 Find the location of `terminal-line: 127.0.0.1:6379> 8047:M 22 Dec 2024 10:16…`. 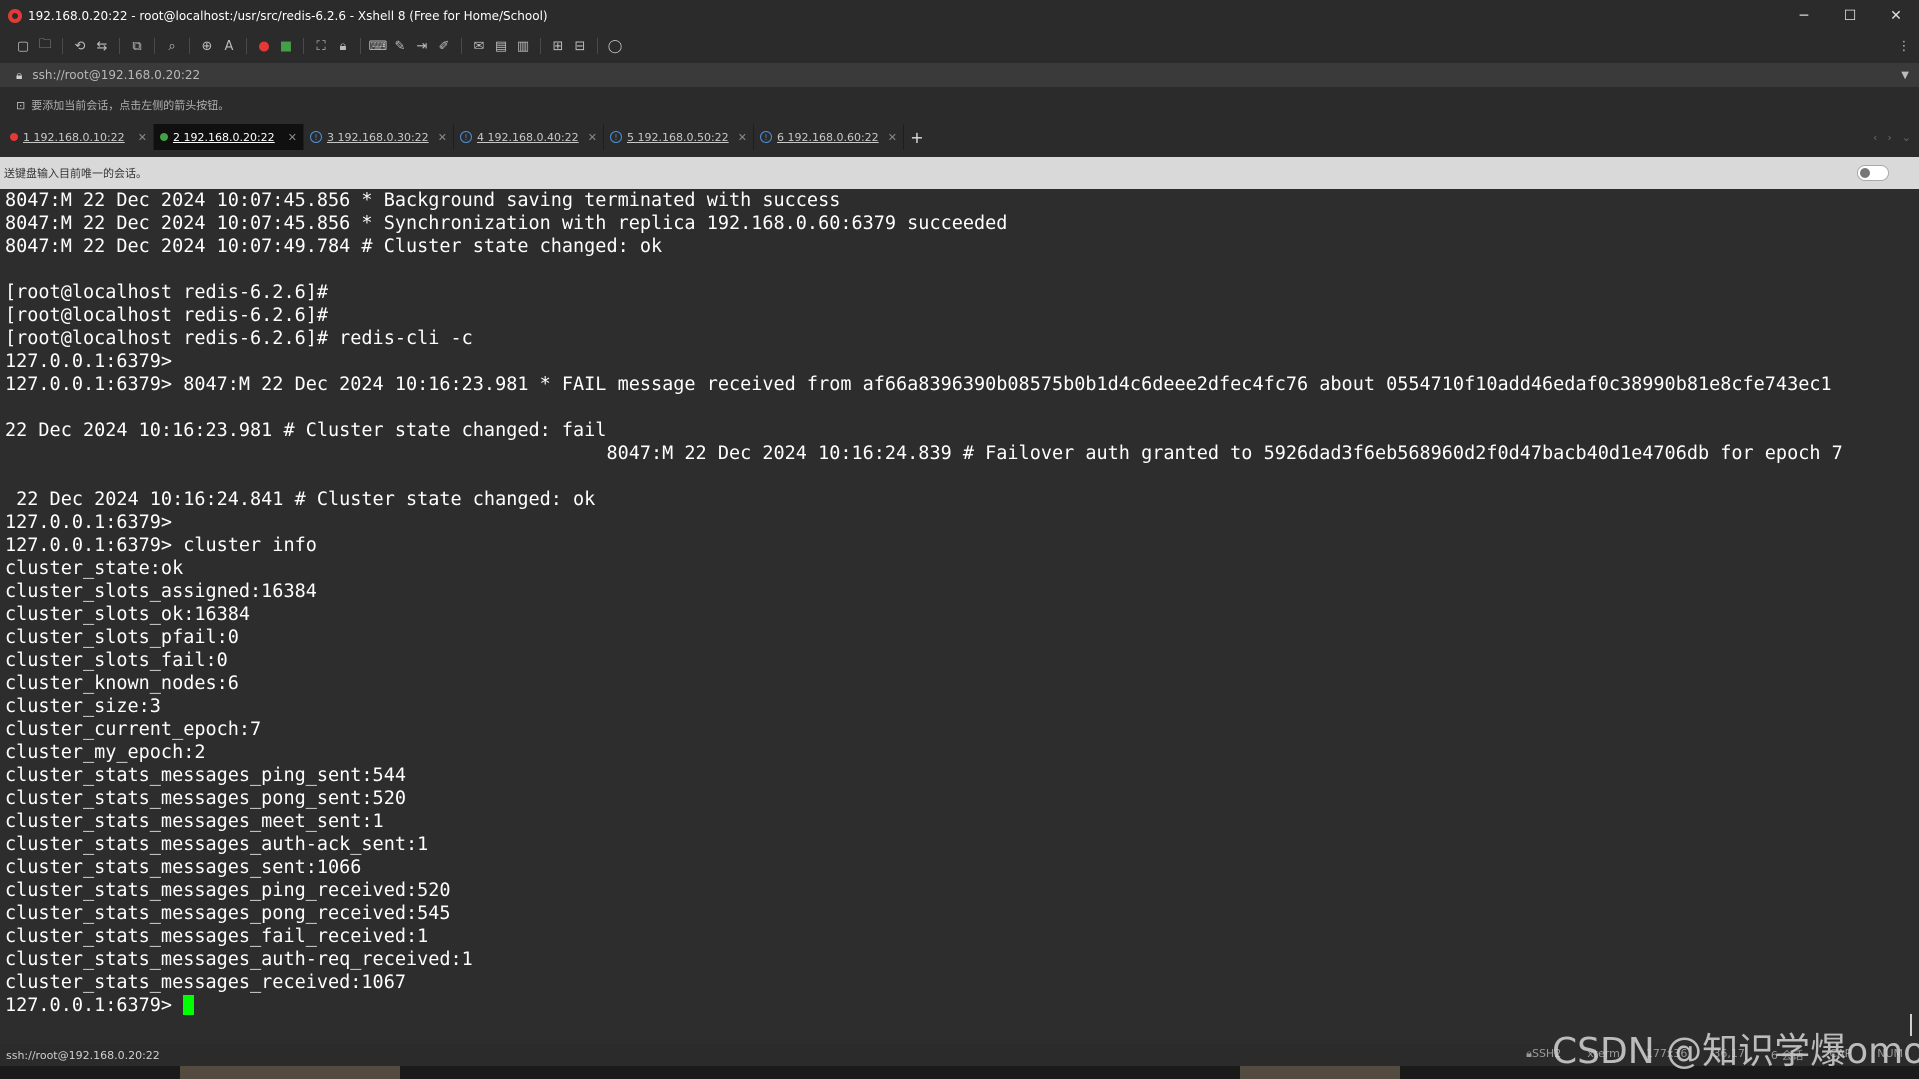

terminal-line: 127.0.0.1:6379> 8047:M 22 Dec 2024 10:16… is located at coordinates (918, 384).